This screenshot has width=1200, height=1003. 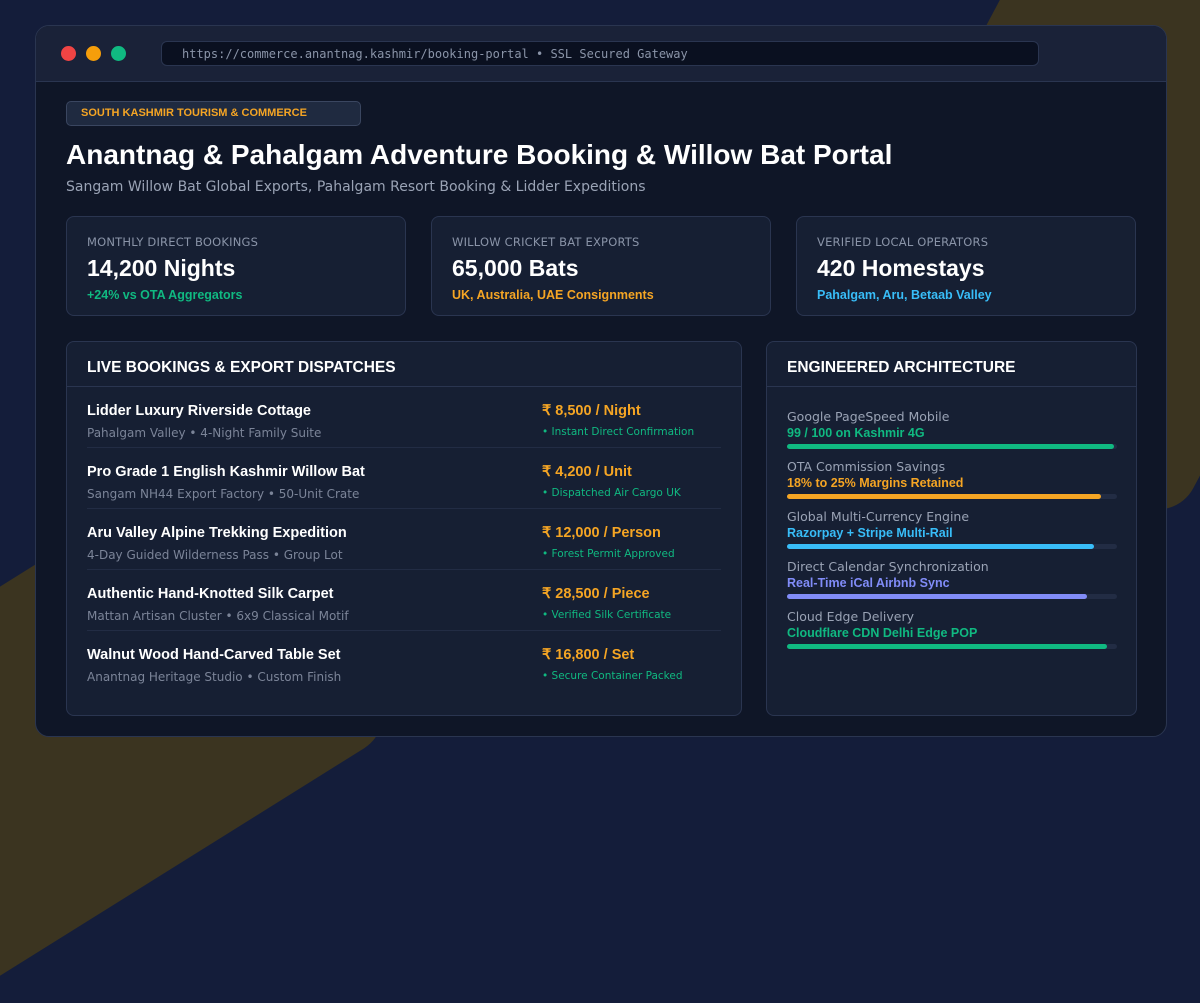 What do you see at coordinates (546, 242) in the screenshot?
I see `stat-label: WILLOW CRICKET BAT EXPORTS` at bounding box center [546, 242].